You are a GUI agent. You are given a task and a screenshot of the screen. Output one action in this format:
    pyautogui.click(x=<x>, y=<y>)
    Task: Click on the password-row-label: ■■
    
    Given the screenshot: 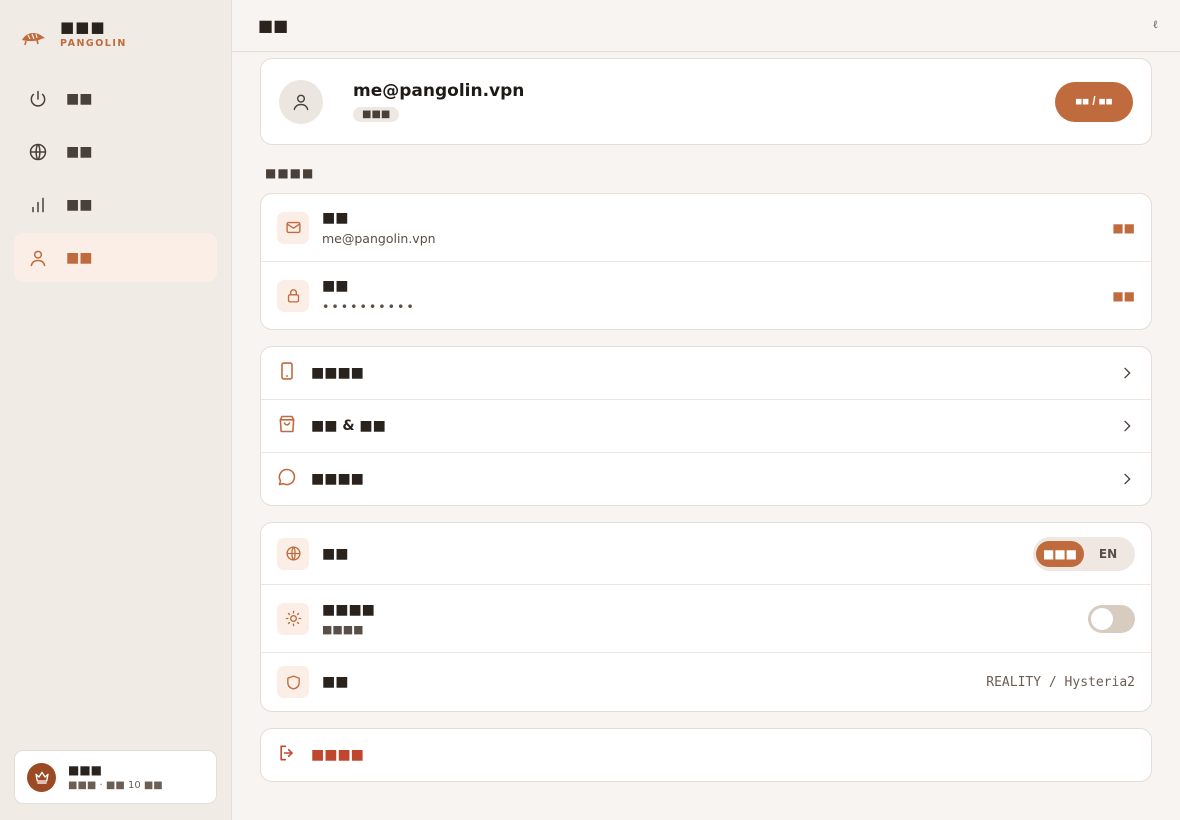 What is the action you would take?
    pyautogui.click(x=335, y=285)
    